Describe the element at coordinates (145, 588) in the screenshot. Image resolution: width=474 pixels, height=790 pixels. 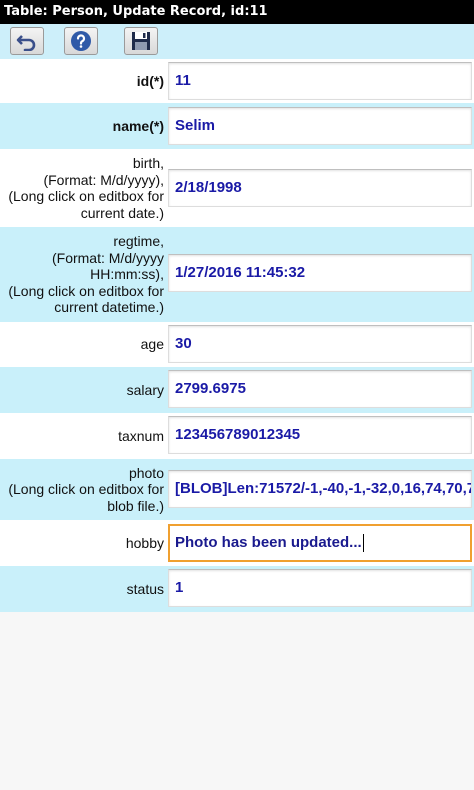
I see `status-label: status` at that location.